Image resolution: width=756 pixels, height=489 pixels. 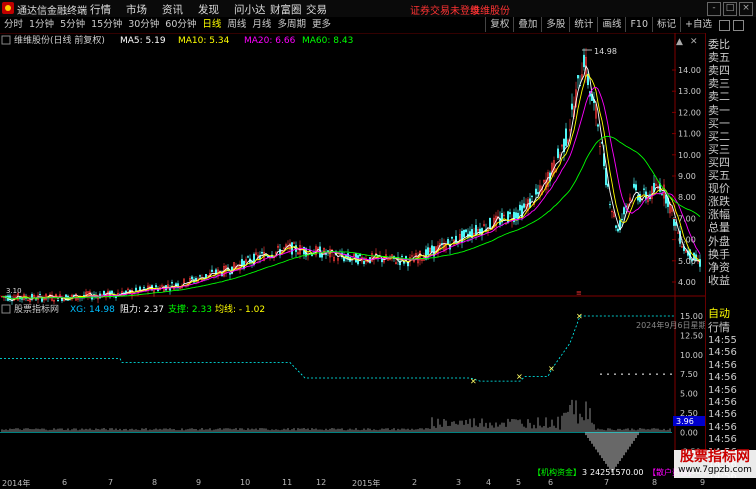 I want to click on x-axis-tick: 2, so click(x=415, y=482).